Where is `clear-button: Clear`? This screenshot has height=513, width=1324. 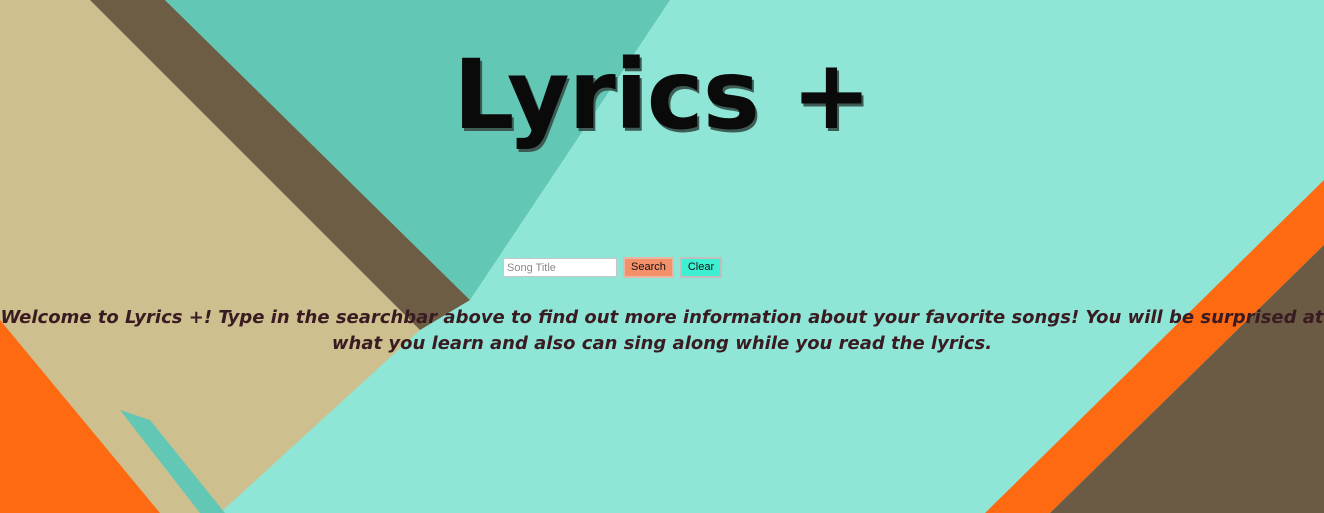
clear-button: Clear is located at coordinates (701, 267).